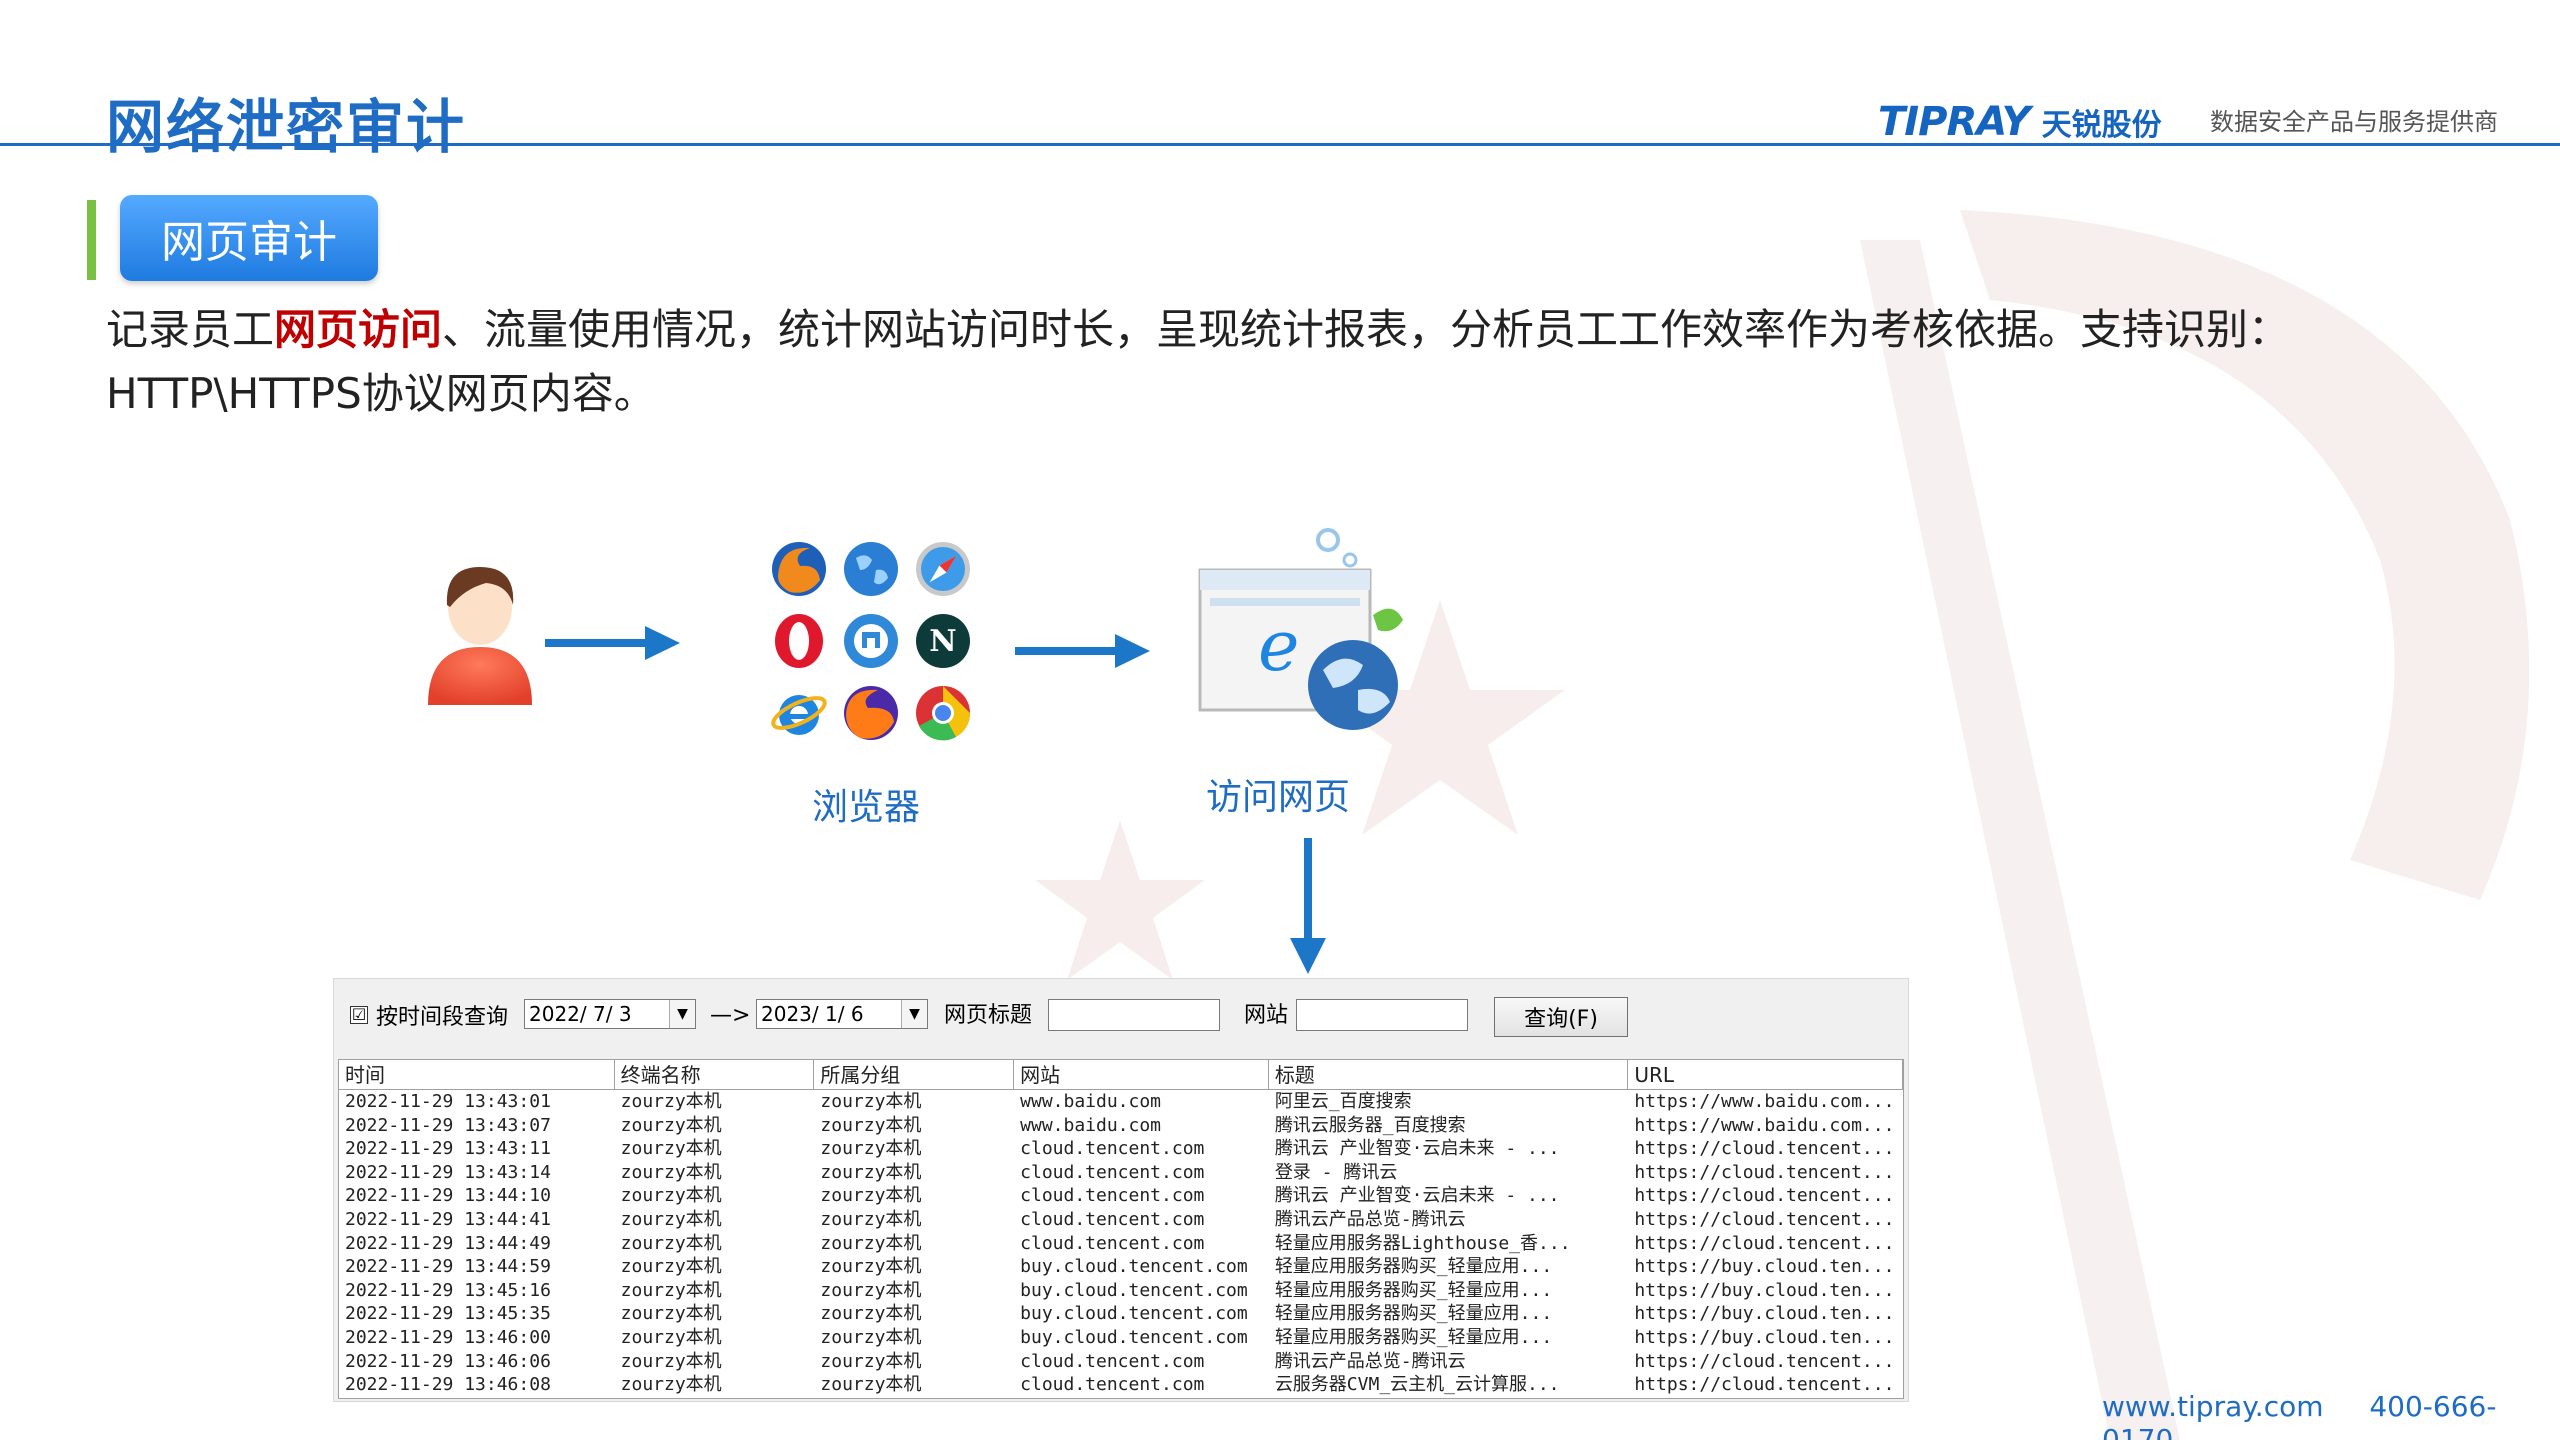  I want to click on cell-title: 腾讯云产品总览-腾讯云, so click(1370, 1361).